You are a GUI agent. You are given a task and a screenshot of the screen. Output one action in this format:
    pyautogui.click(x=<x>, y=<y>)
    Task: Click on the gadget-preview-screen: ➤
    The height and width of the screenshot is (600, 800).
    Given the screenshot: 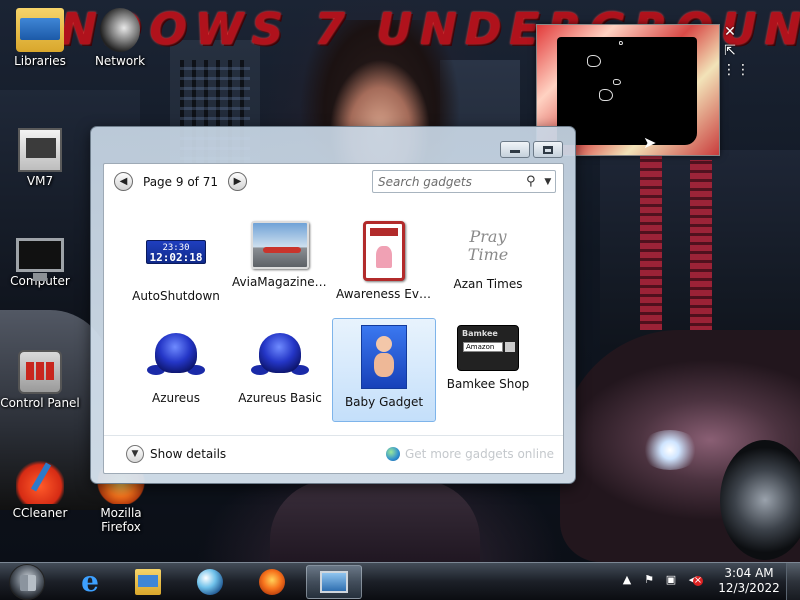 What is the action you would take?
    pyautogui.click(x=627, y=94)
    